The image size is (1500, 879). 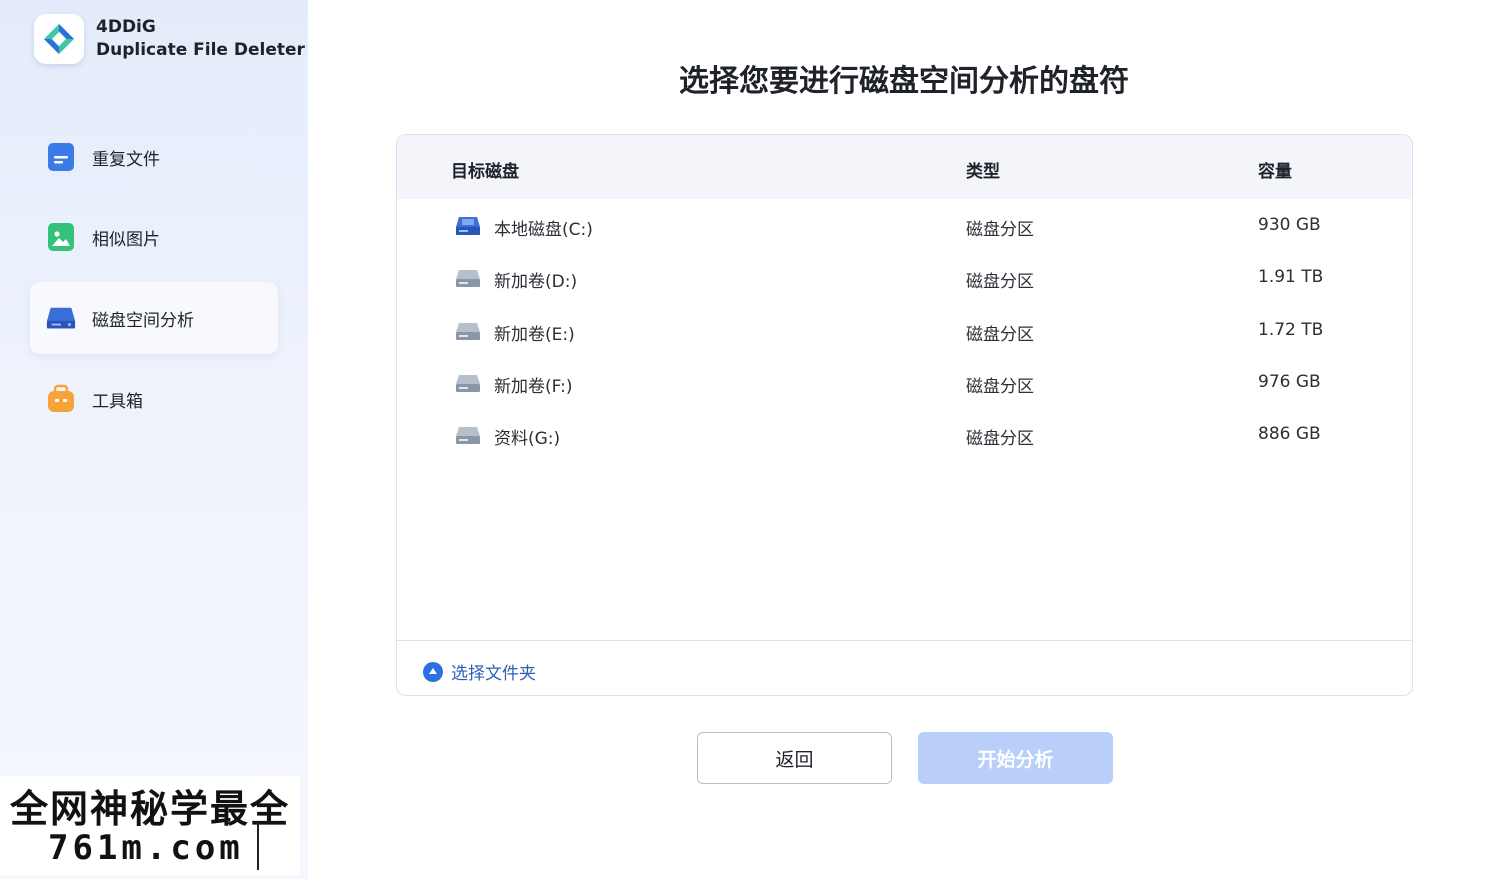 I want to click on select-folder-label: 选择文件夹, so click(x=493, y=674).